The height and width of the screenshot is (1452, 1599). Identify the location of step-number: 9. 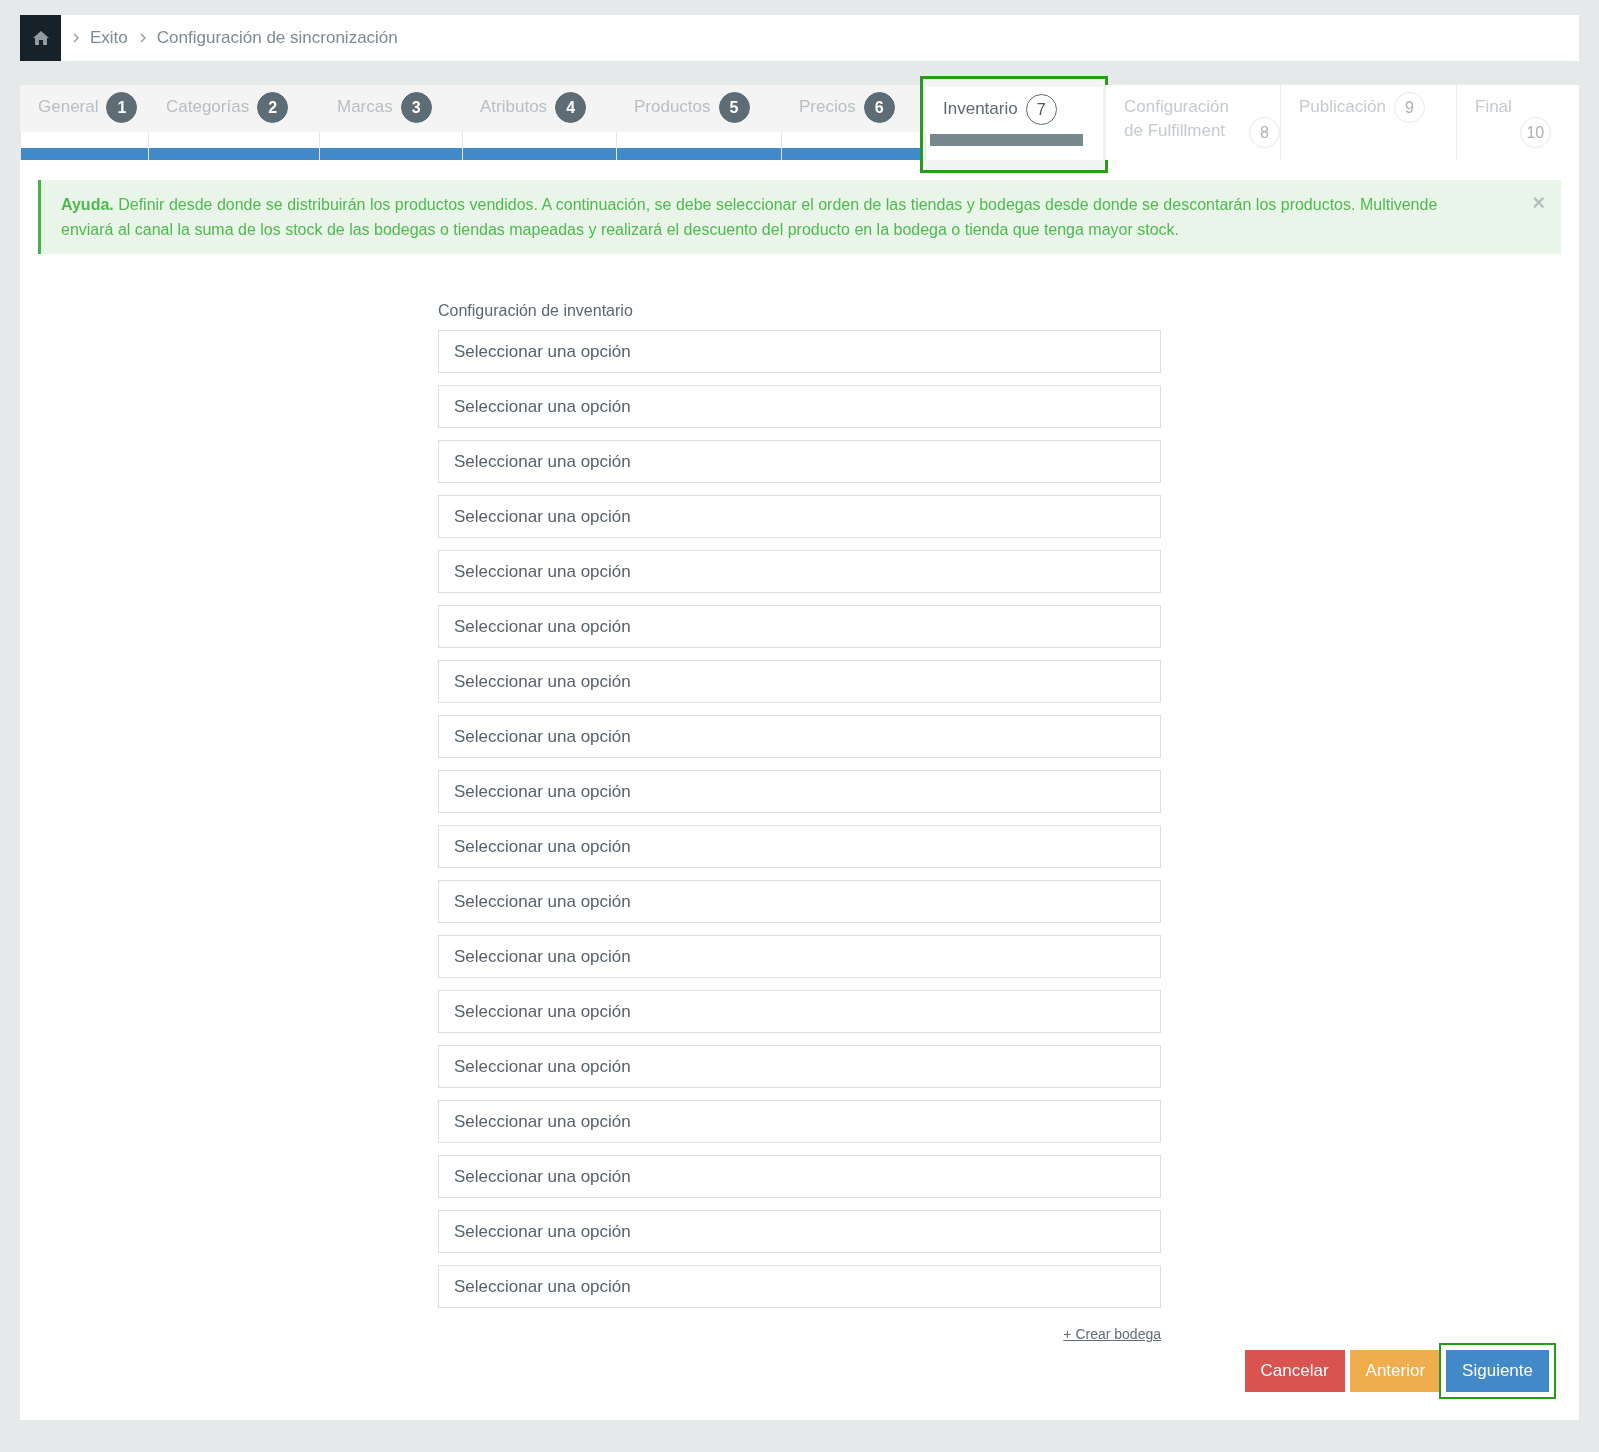
(1409, 107).